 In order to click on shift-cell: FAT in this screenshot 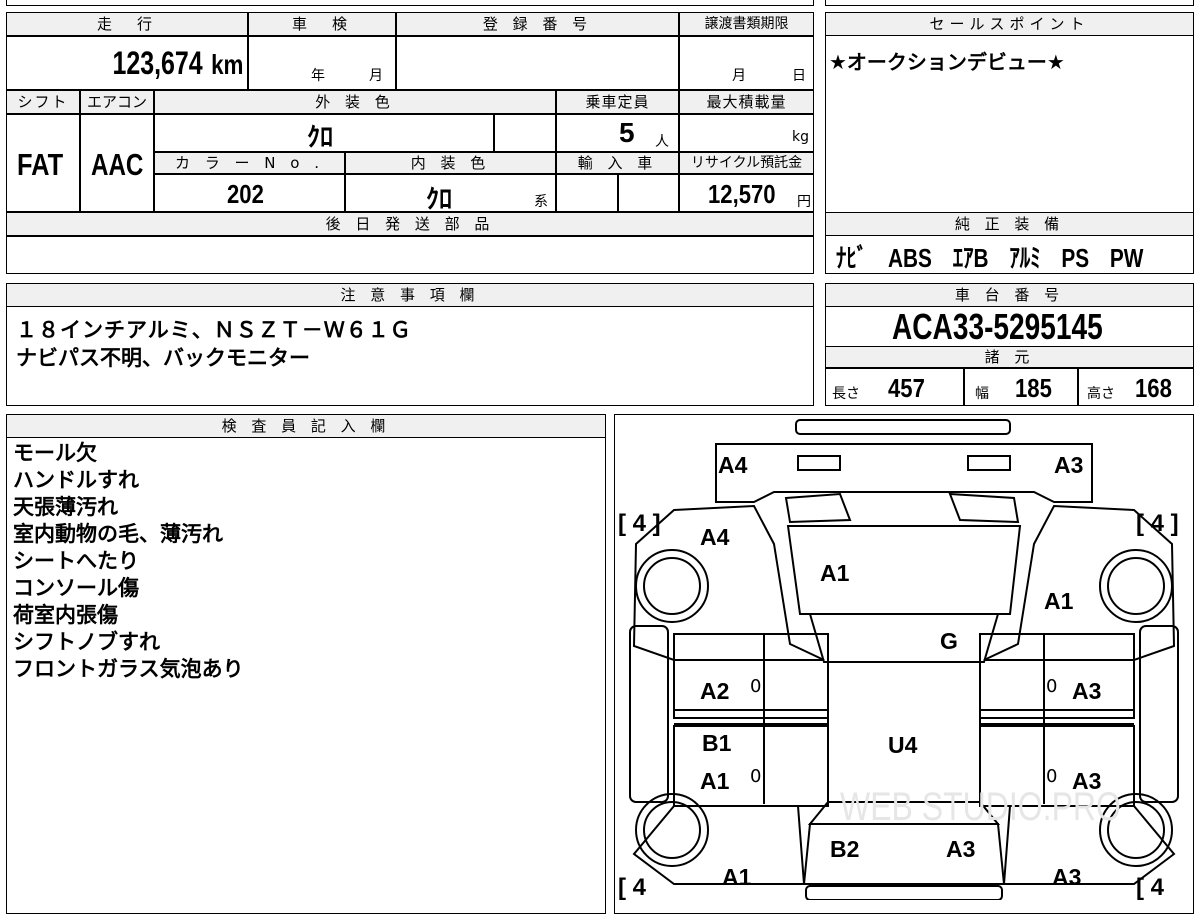, I will do `click(43, 163)`.